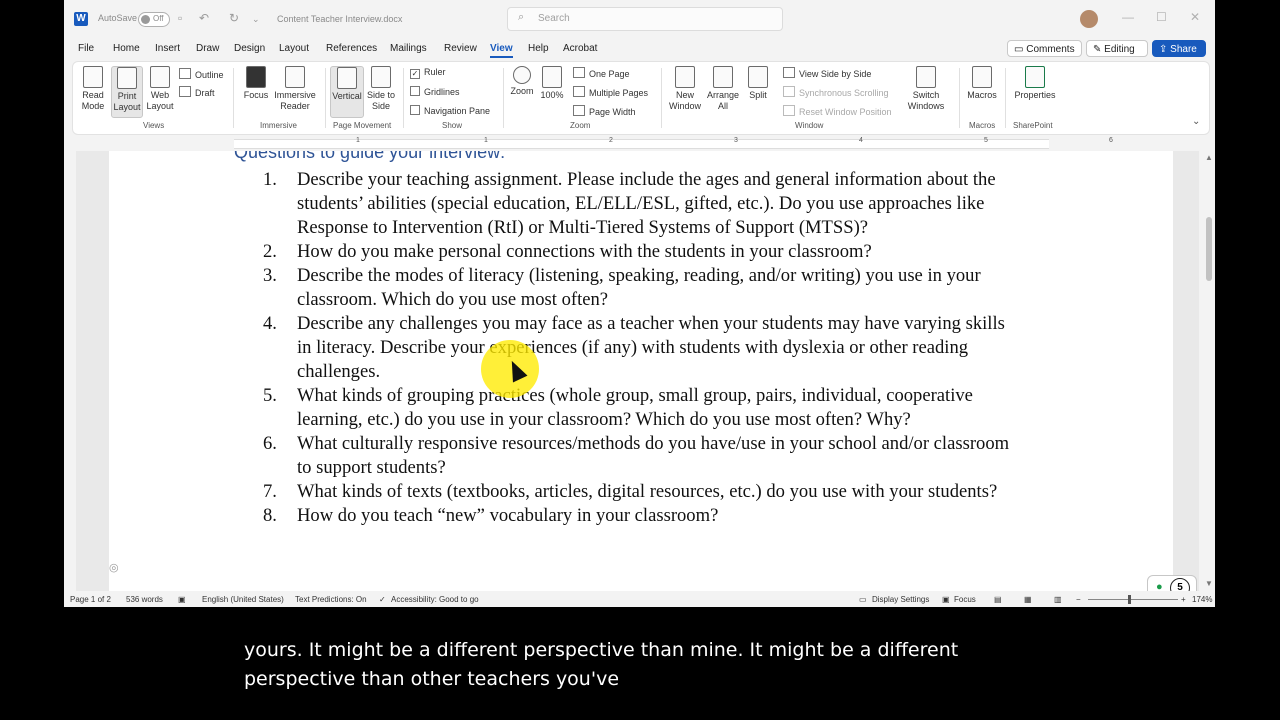 This screenshot has width=1280, height=720. Describe the element at coordinates (965, 599) in the screenshot. I see `focus-mode: Focus` at that location.